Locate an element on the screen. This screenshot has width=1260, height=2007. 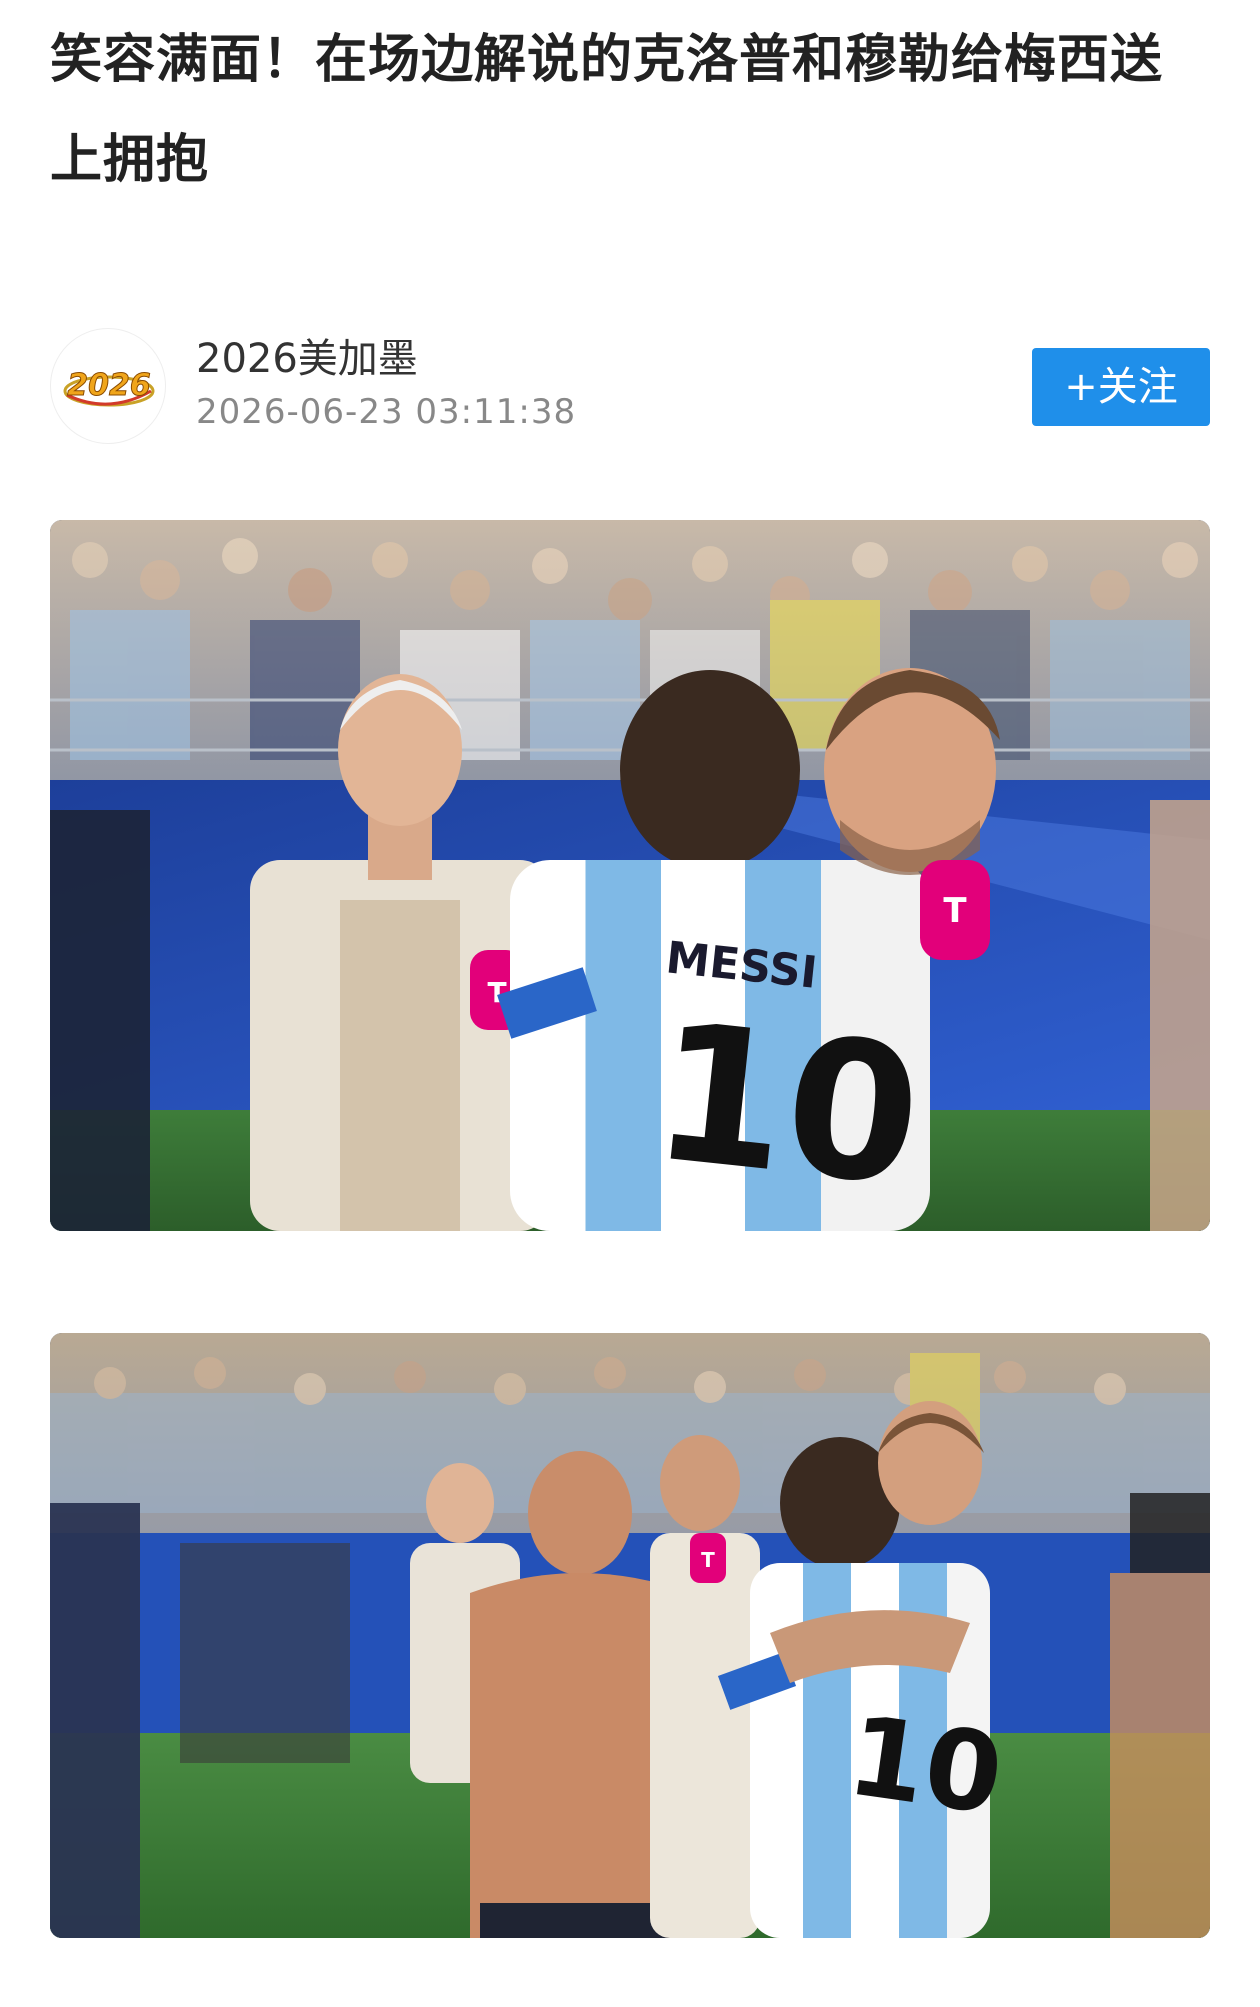
follow-button: +关注 is located at coordinates (1121, 387).